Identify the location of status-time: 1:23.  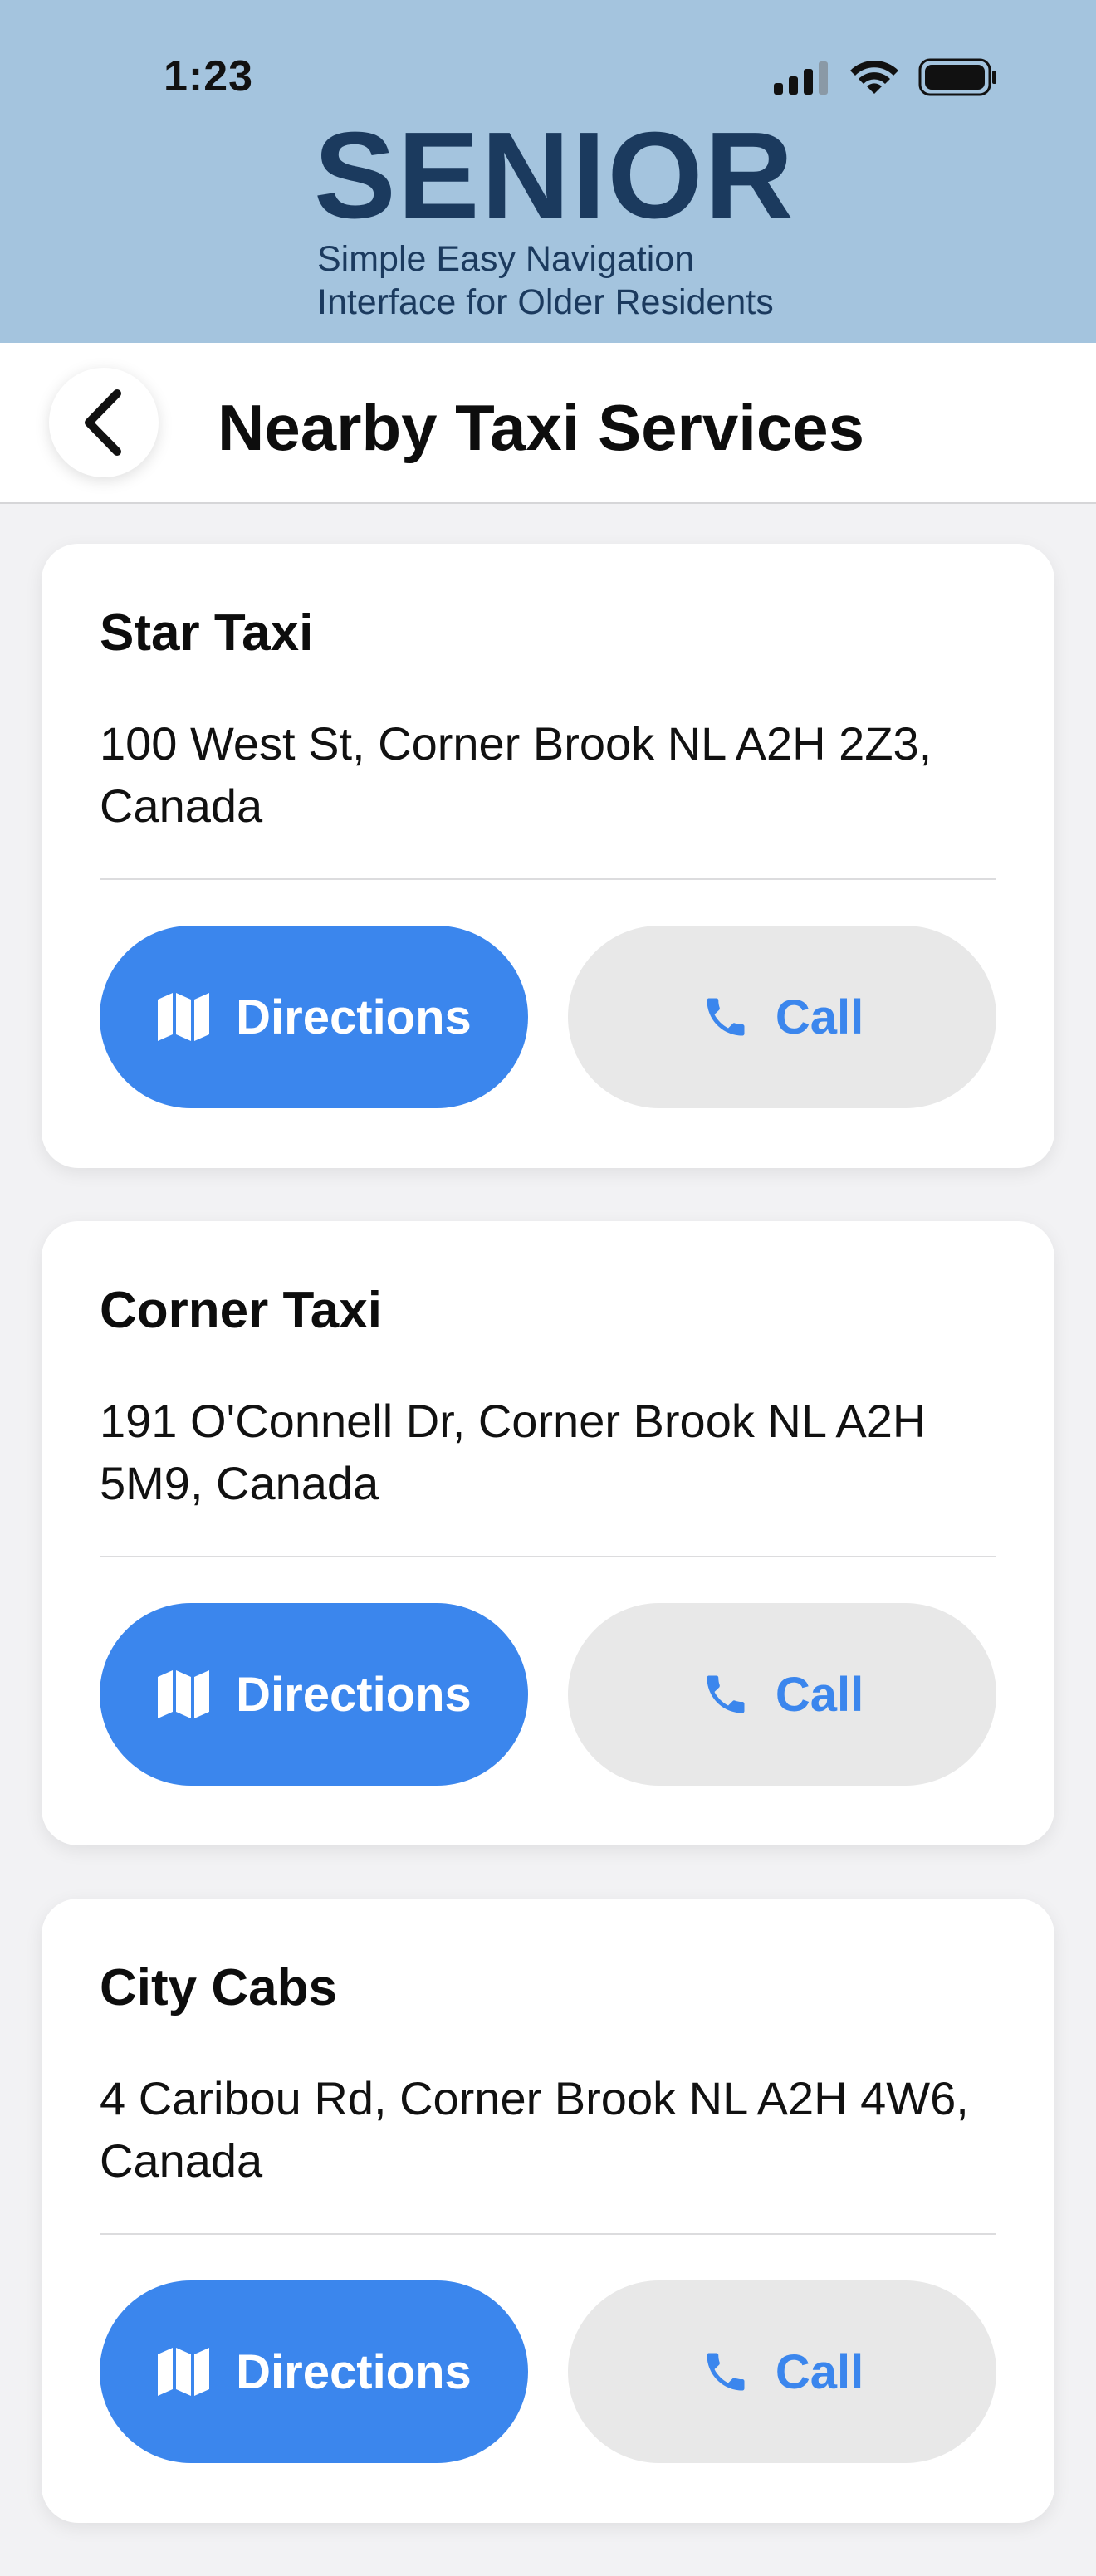
(209, 76).